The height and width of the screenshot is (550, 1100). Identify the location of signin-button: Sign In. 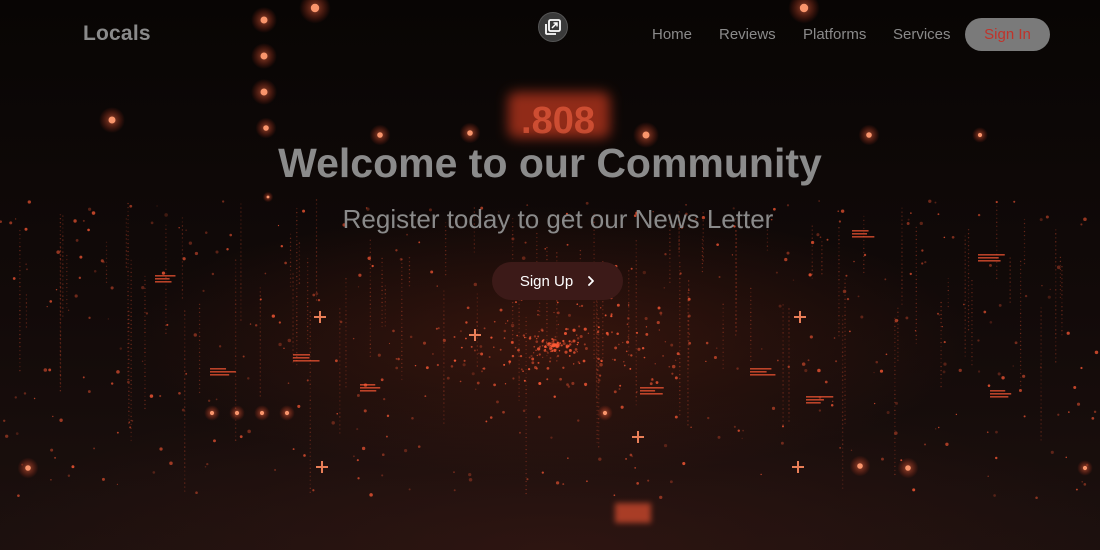
(1007, 34).